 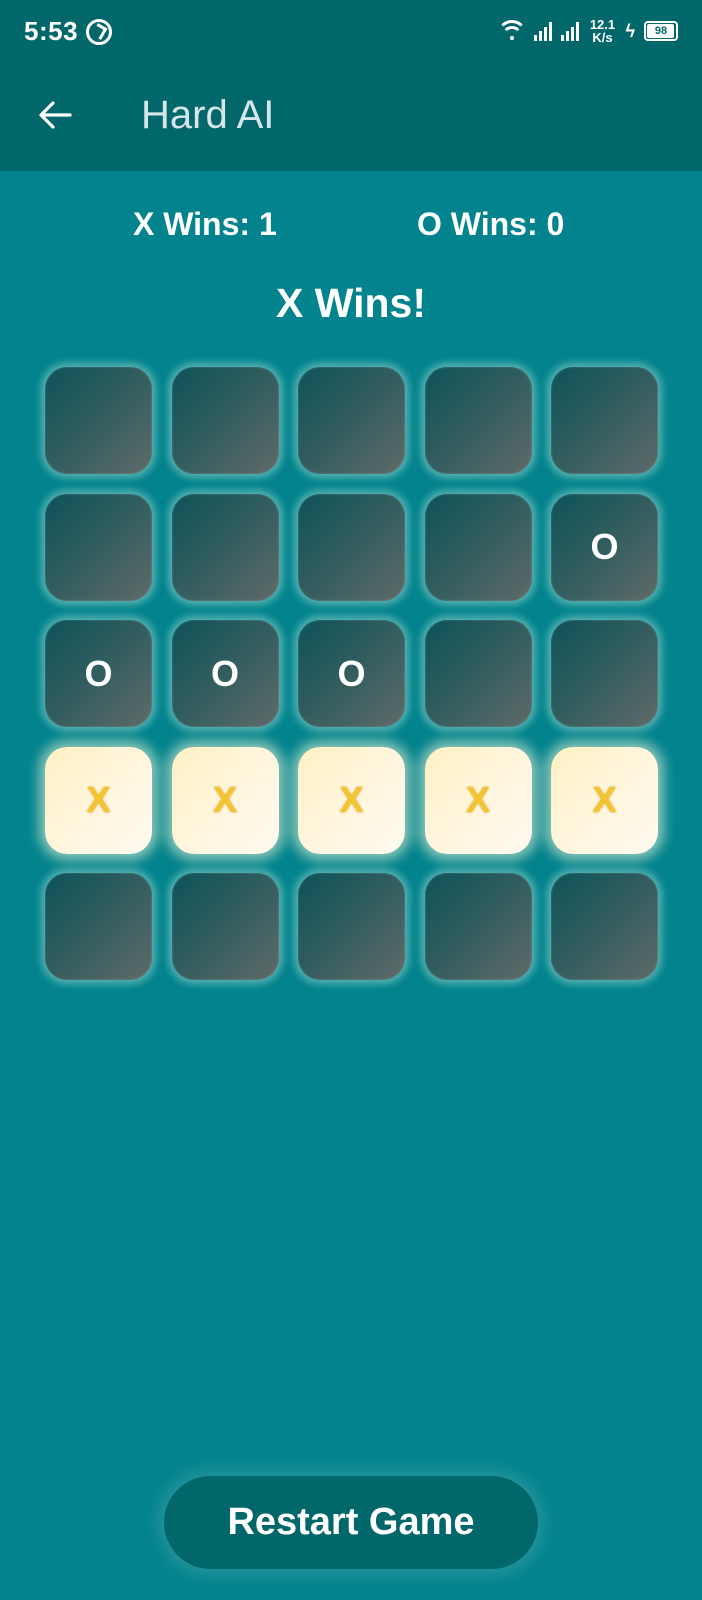 I want to click on status-bar: 5:53 12.1 K/s ϟ 98, so click(x=351, y=32).